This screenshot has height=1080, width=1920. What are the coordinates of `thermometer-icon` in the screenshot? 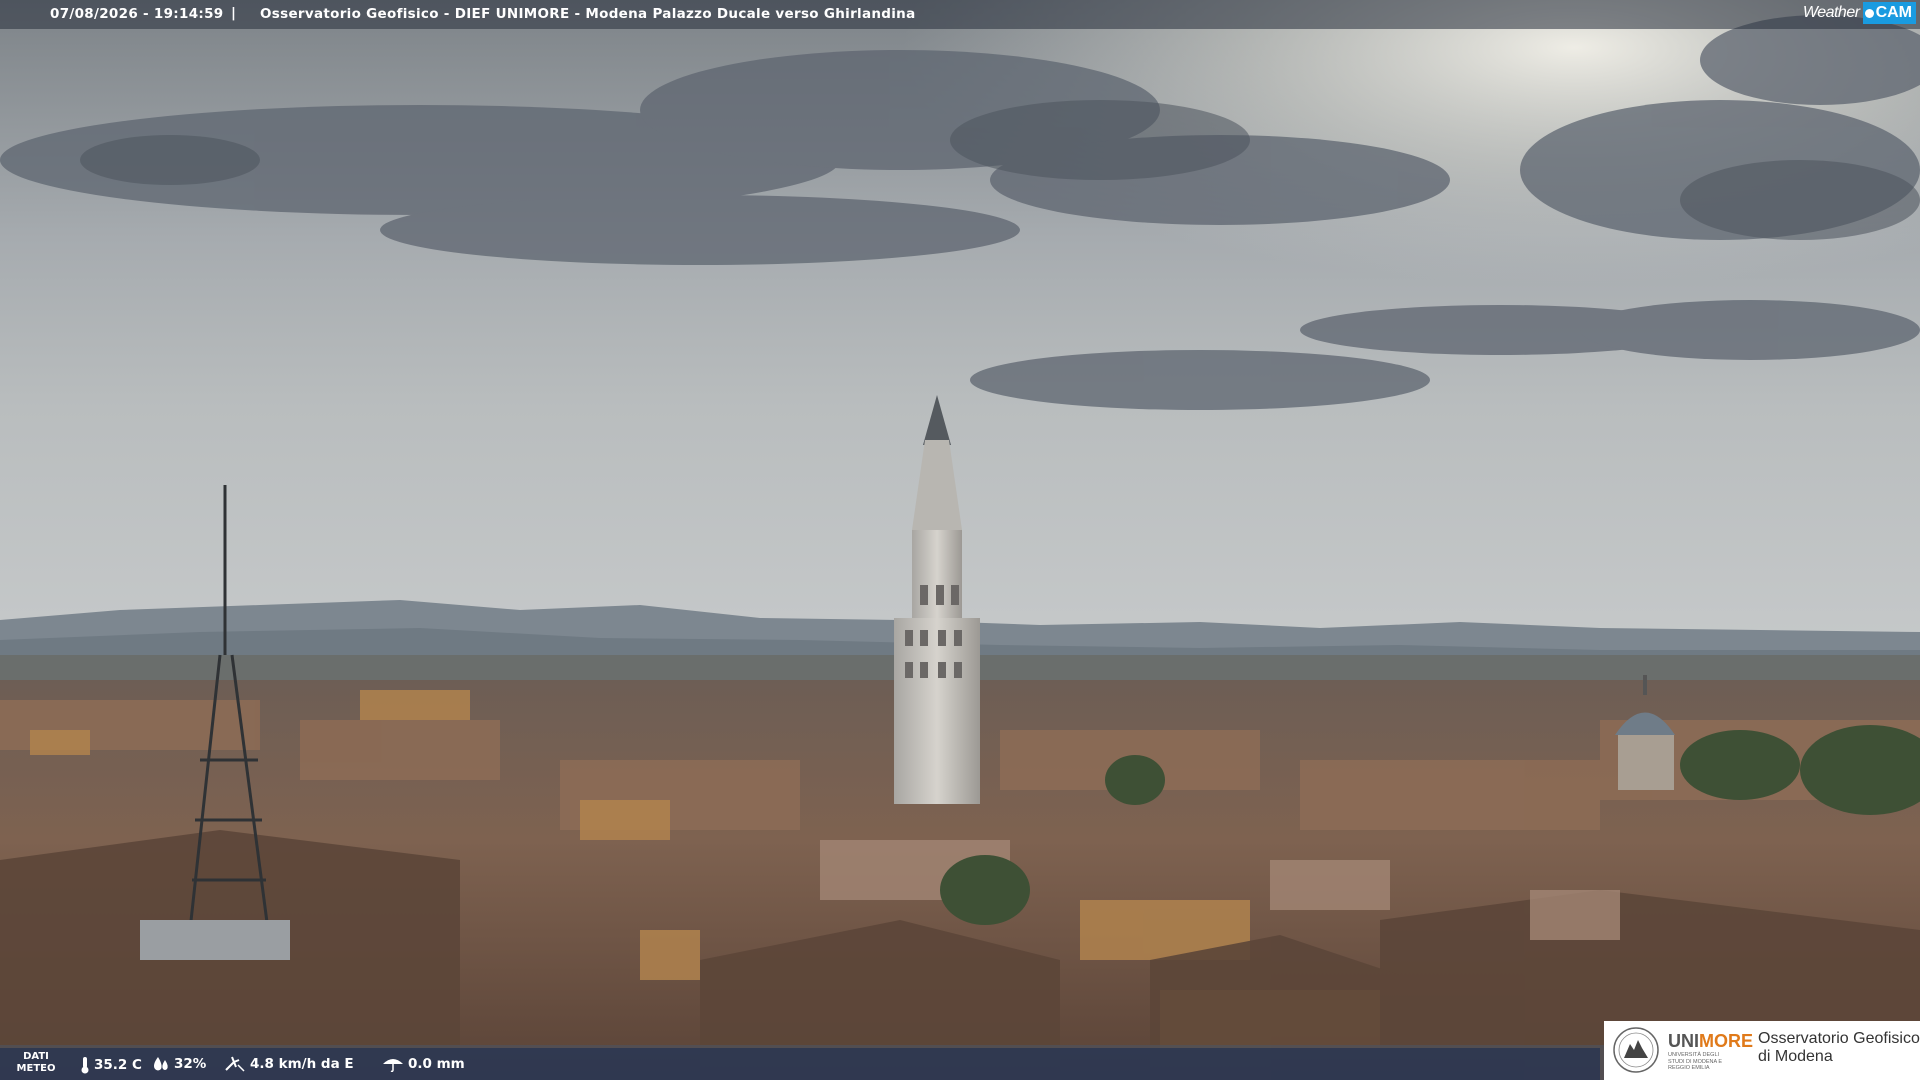 It's located at (85, 1065).